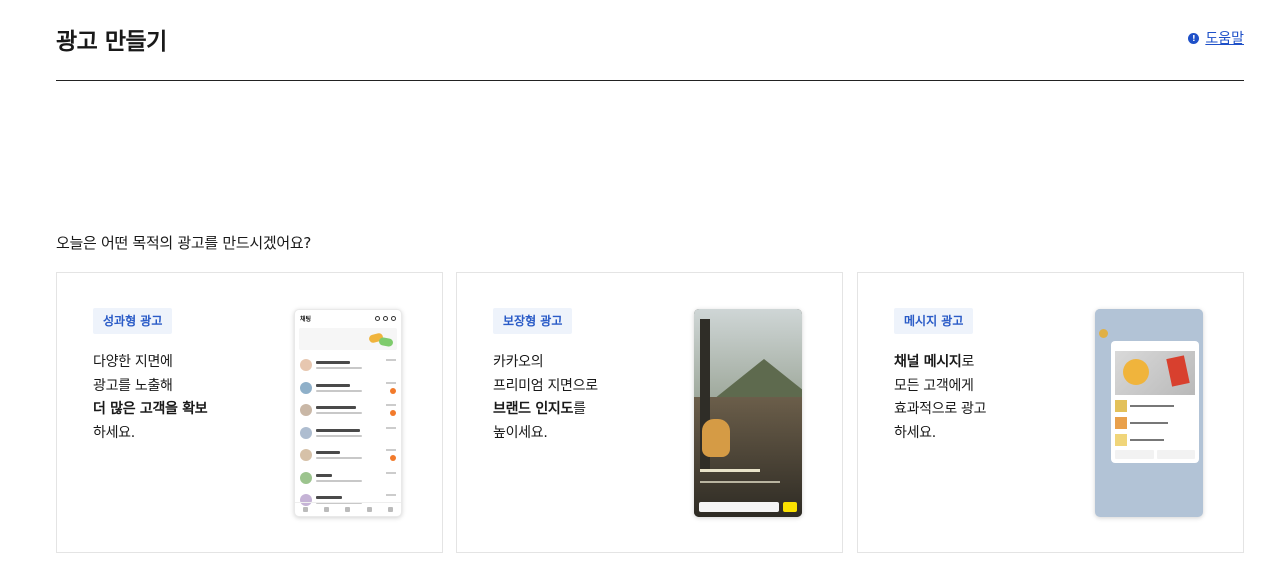 The height and width of the screenshot is (577, 1268). Describe the element at coordinates (1050, 412) in the screenshot. I see `card-message-ad: 메시지 광고 채널 메시지로 모든 고객에게 효과적으로 광고 하세요.` at that location.